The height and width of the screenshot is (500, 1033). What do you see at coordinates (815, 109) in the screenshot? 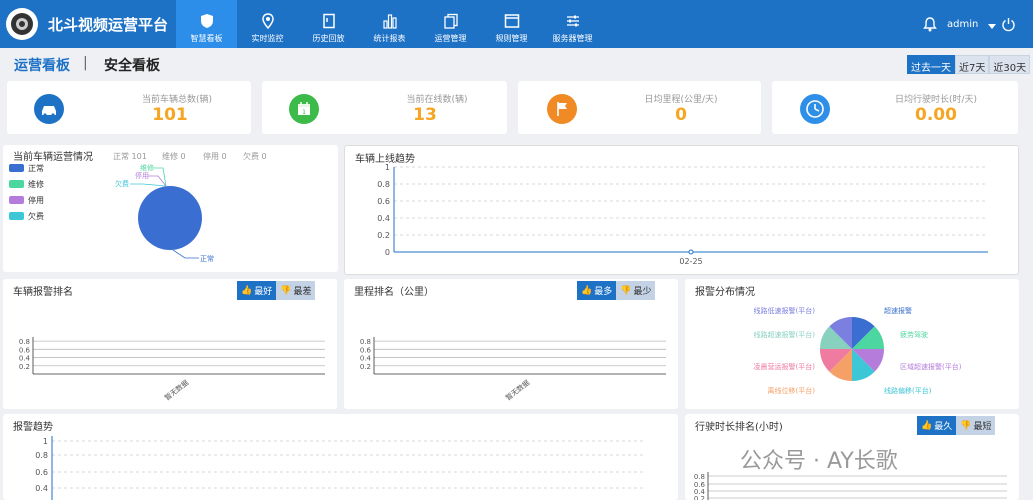
I see `clock-icon` at bounding box center [815, 109].